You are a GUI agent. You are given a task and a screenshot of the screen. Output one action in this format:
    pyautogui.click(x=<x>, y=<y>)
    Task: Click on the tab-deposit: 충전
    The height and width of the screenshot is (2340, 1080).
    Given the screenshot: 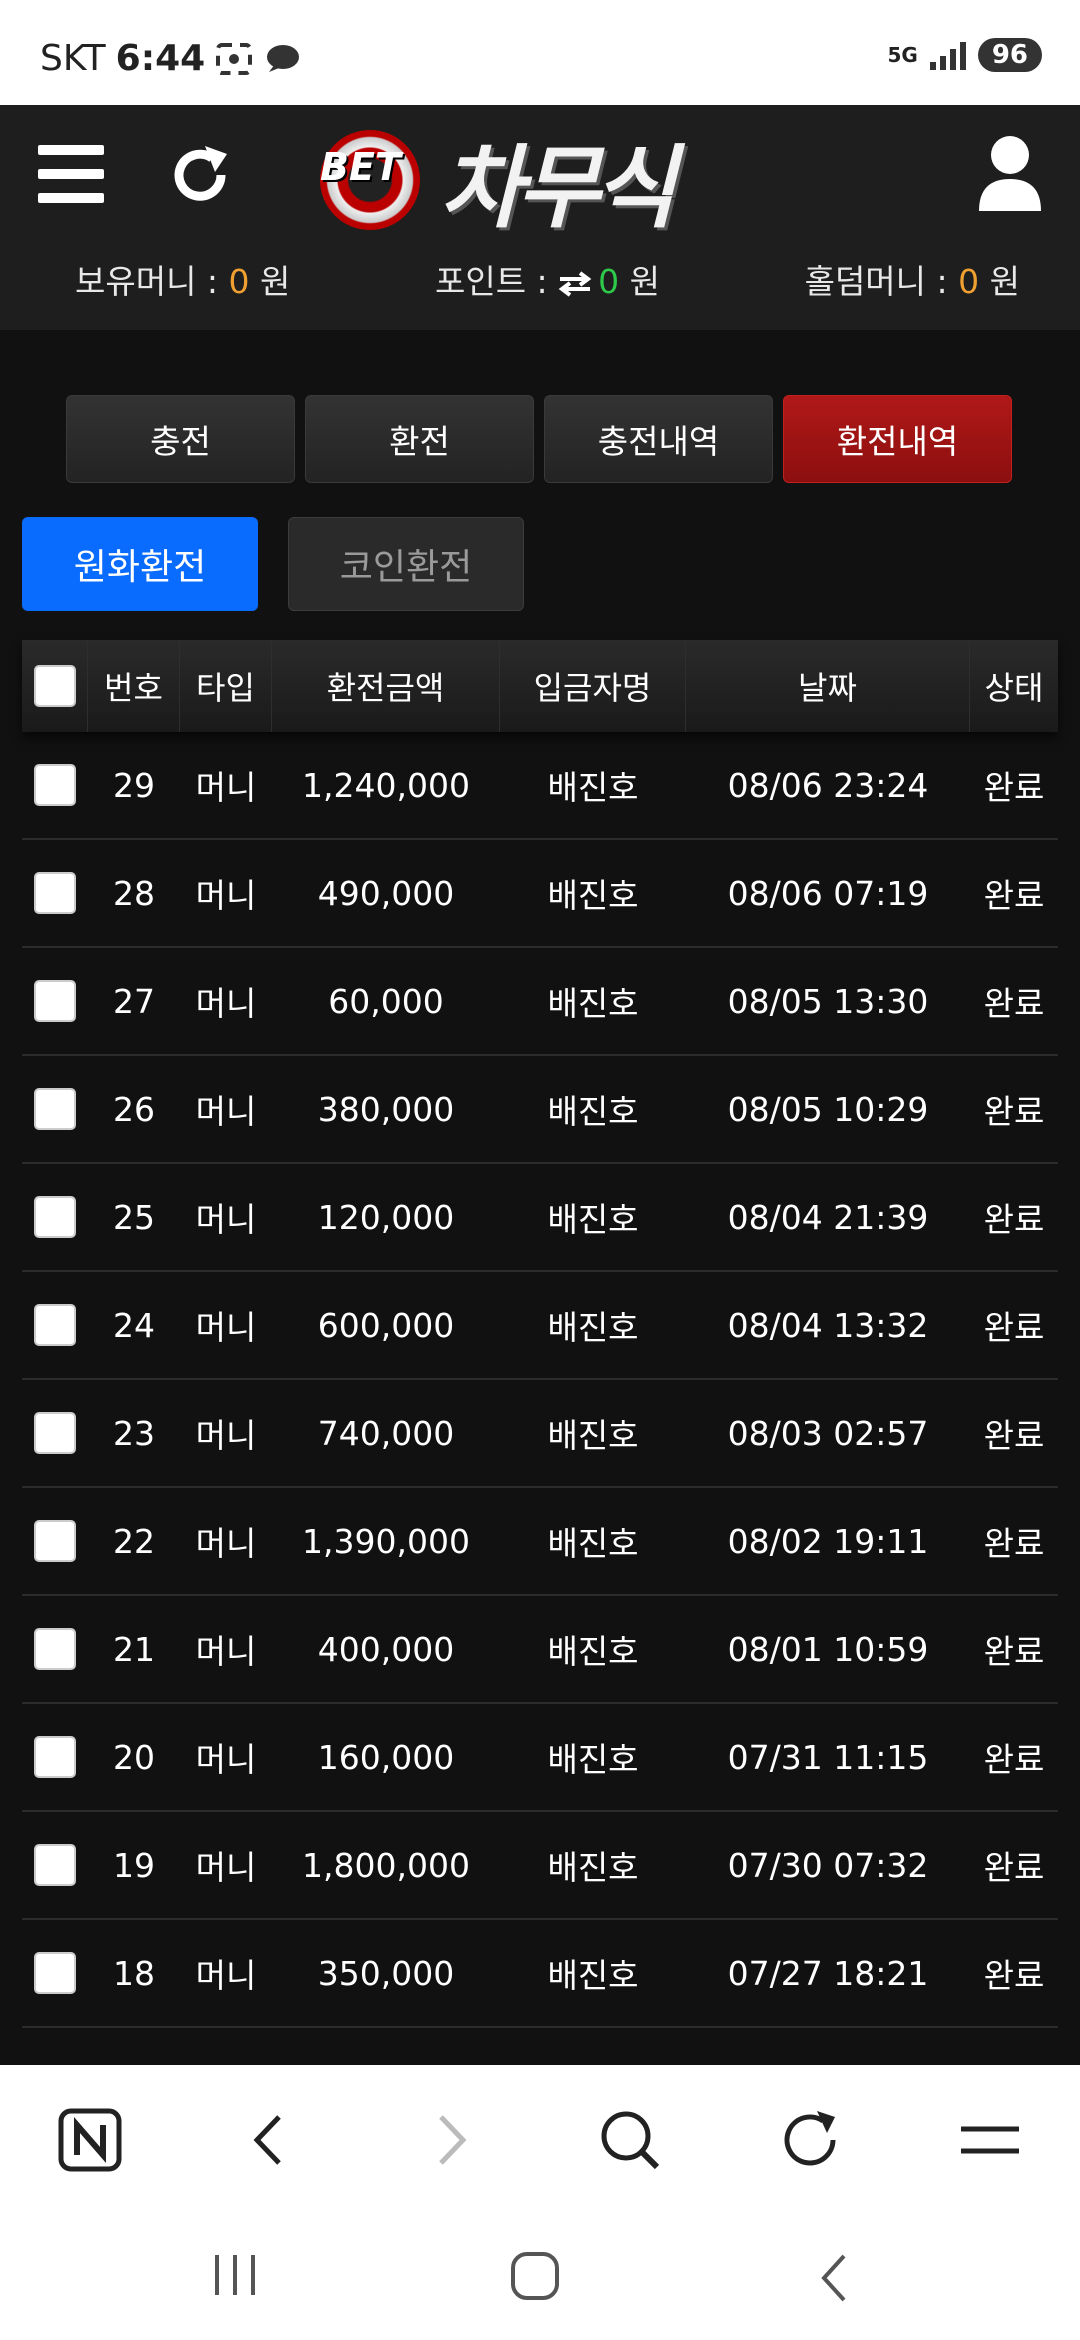 What is the action you would take?
    pyautogui.click(x=180, y=439)
    